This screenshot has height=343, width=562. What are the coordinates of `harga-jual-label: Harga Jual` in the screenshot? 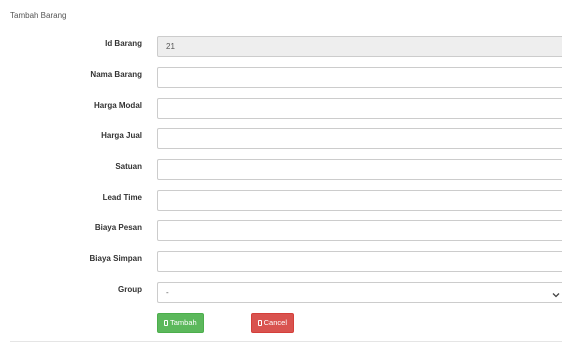 It's located at (121, 135).